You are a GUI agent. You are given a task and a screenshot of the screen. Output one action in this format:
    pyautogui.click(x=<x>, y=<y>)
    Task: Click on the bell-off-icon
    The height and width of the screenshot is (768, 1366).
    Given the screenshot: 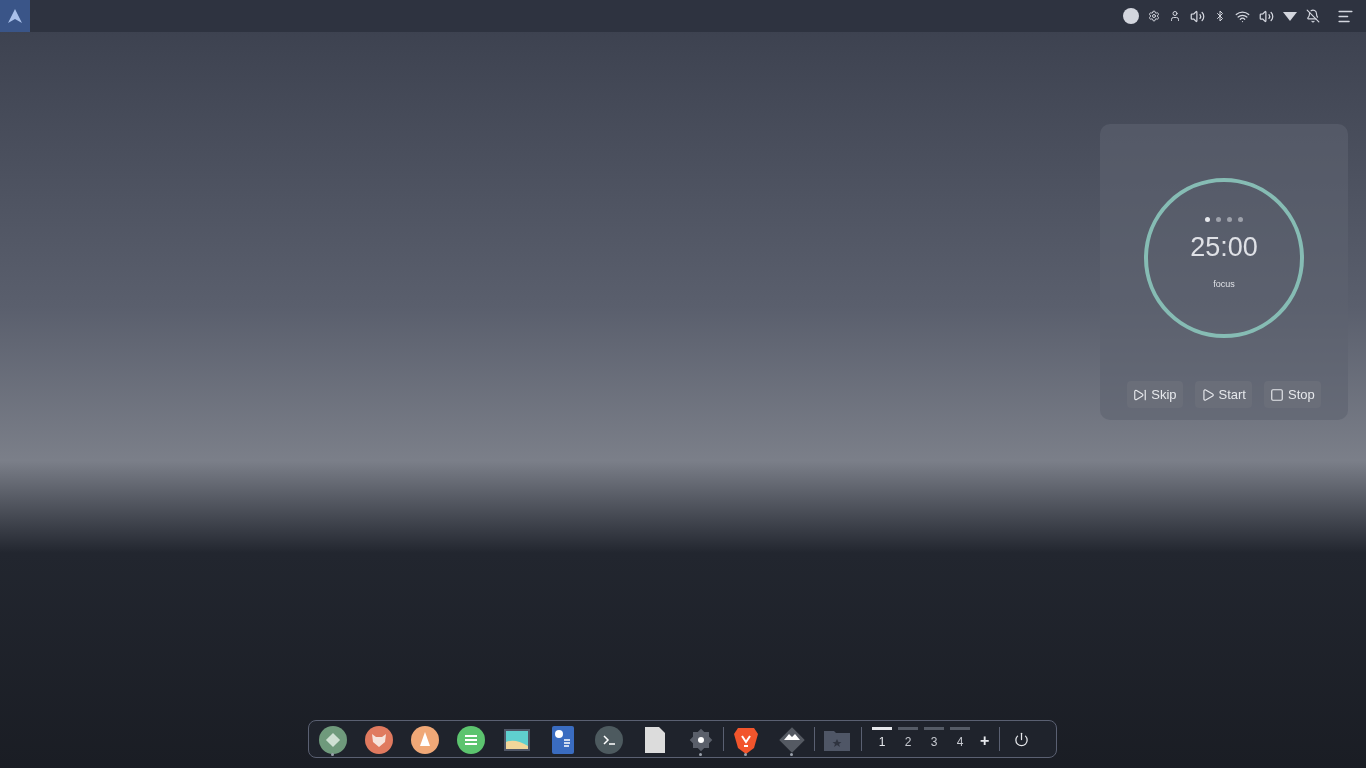 What is the action you would take?
    pyautogui.click(x=1313, y=16)
    